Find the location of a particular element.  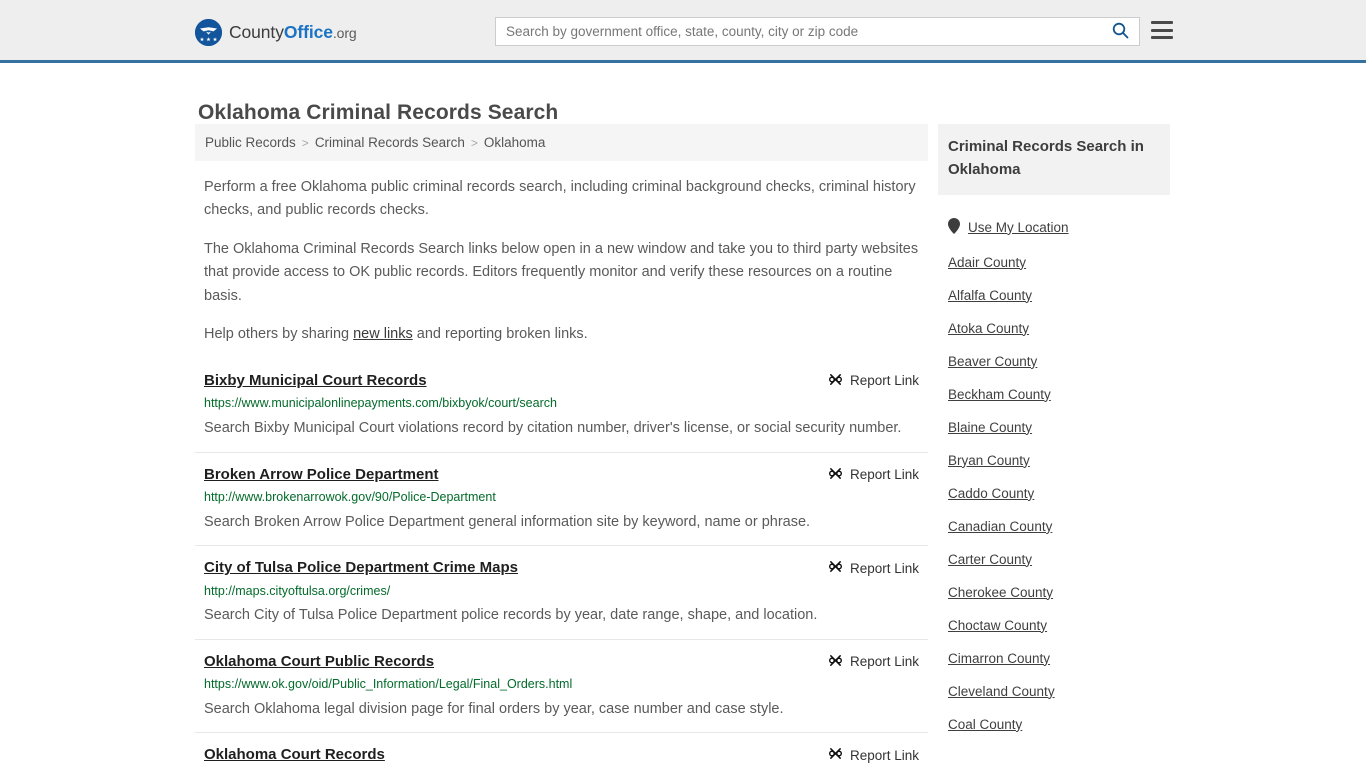

use-my-location-link: Use My Location is located at coordinates (1018, 227).